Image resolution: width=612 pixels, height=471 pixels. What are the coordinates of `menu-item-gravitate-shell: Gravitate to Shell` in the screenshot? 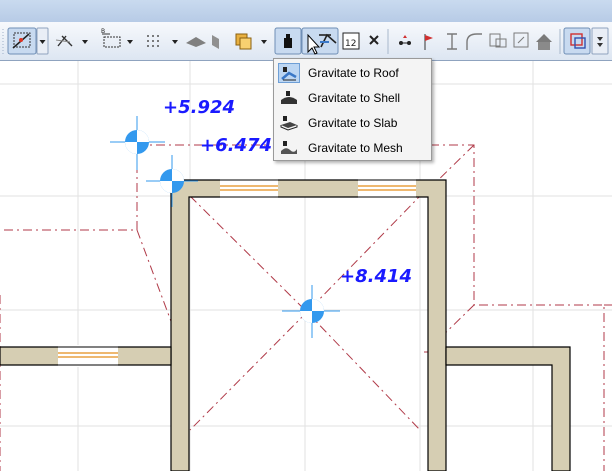 It's located at (352, 97).